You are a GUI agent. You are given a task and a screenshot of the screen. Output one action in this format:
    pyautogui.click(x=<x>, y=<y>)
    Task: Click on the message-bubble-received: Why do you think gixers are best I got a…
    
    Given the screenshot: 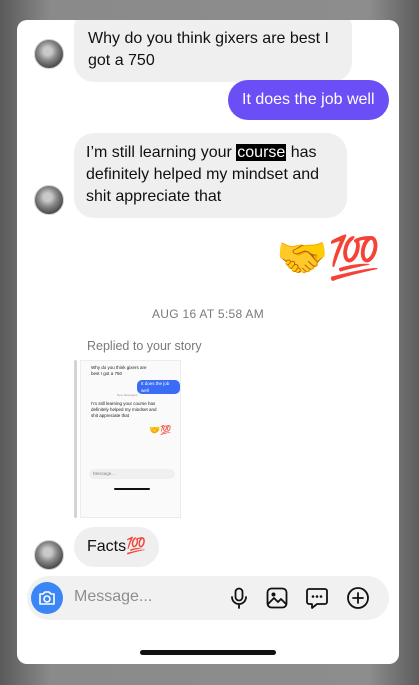 What is the action you would take?
    pyautogui.click(x=213, y=51)
    